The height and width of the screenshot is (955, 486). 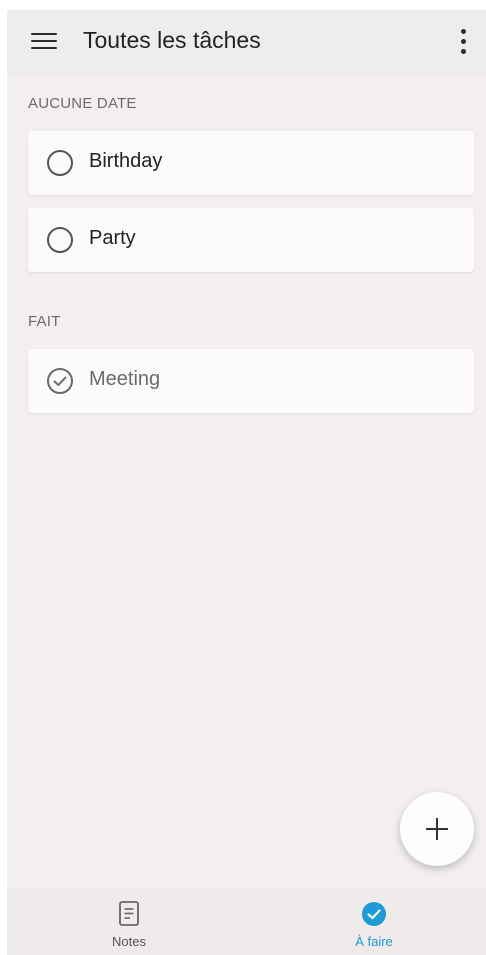 I want to click on more-vertical-icon, so click(x=463, y=42).